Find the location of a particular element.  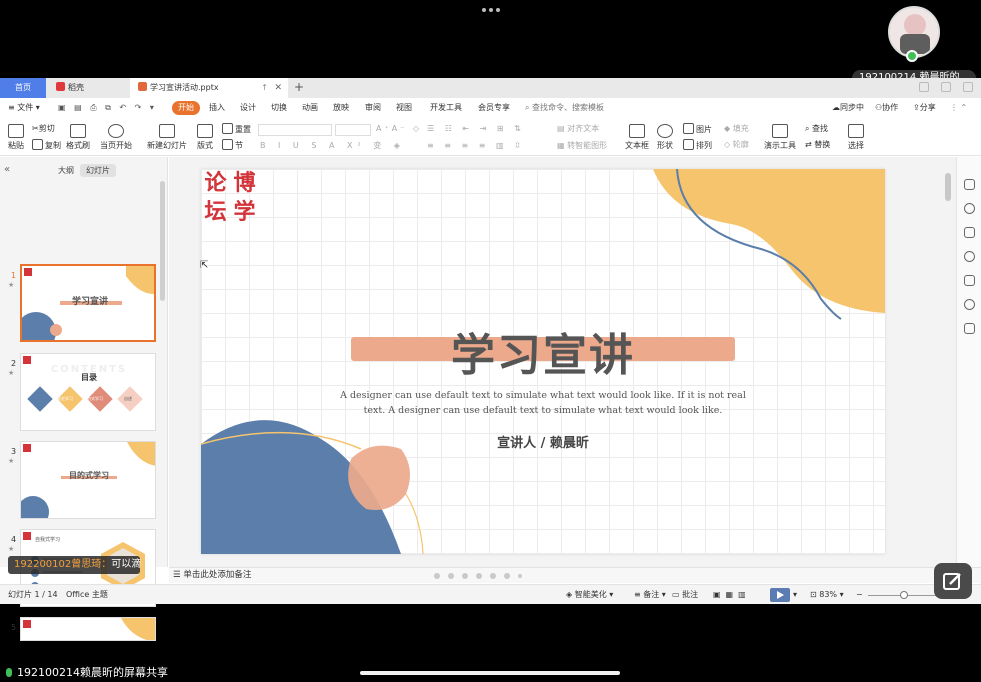

play-from-current-button: 当页开始 is located at coordinates (116, 138).